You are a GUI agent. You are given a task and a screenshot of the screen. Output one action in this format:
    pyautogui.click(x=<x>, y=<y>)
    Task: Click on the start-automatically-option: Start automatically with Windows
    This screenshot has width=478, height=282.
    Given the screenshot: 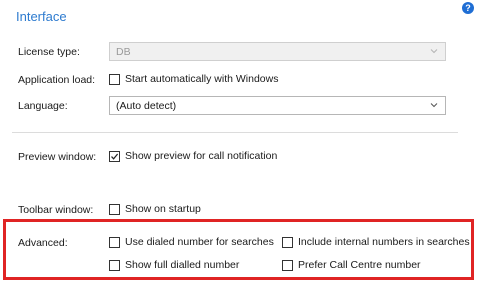 What is the action you would take?
    pyautogui.click(x=193, y=79)
    